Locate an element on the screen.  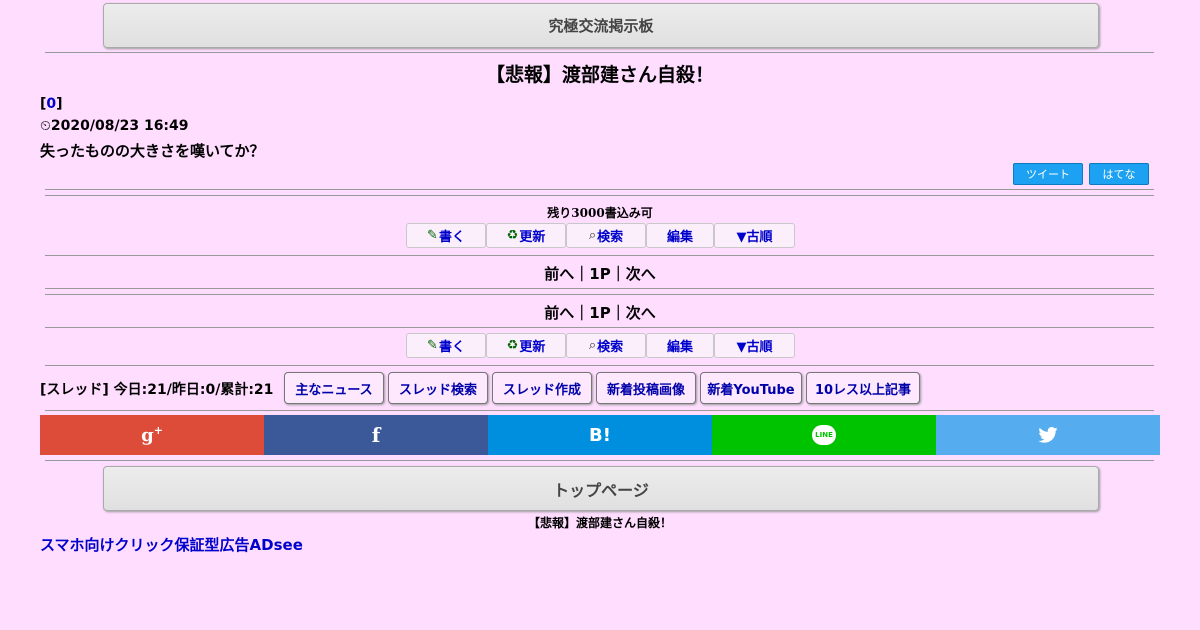
google-plus-icon: g+ is located at coordinates (152, 435).